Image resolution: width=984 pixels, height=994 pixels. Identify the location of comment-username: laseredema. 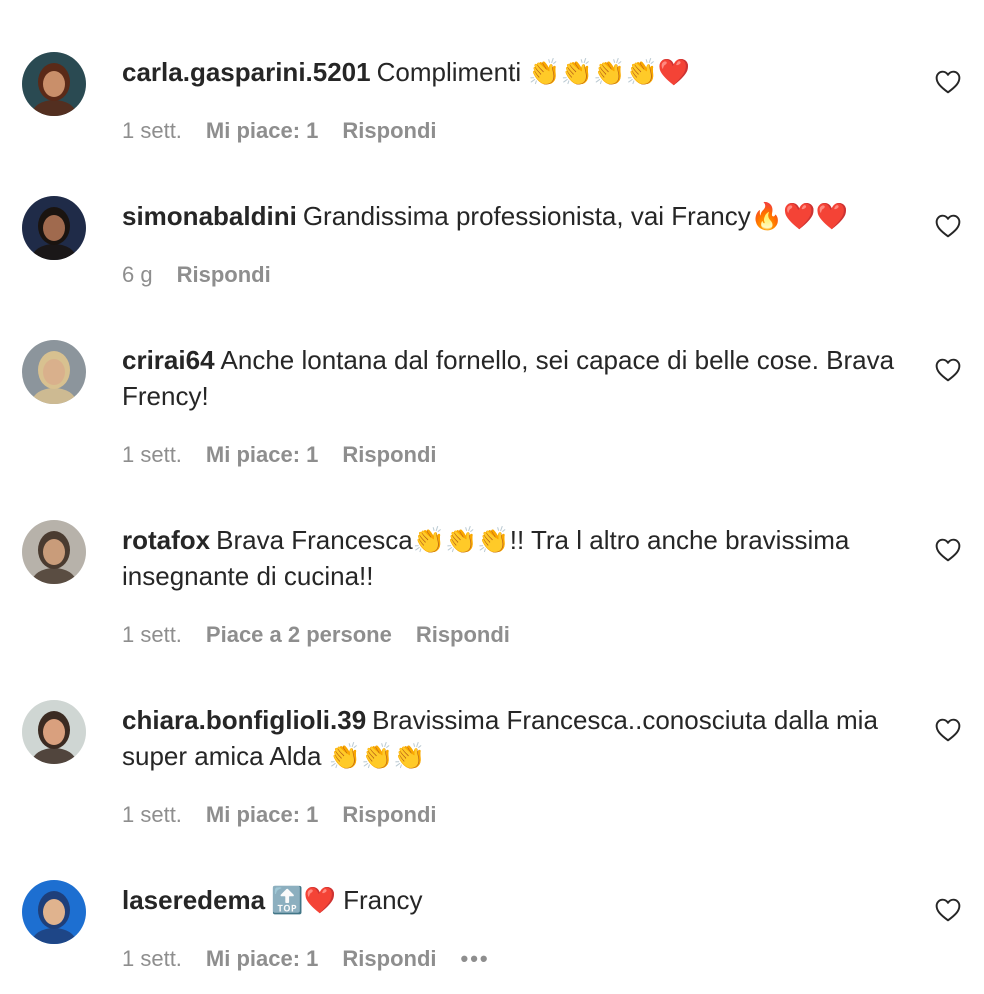
(193, 900).